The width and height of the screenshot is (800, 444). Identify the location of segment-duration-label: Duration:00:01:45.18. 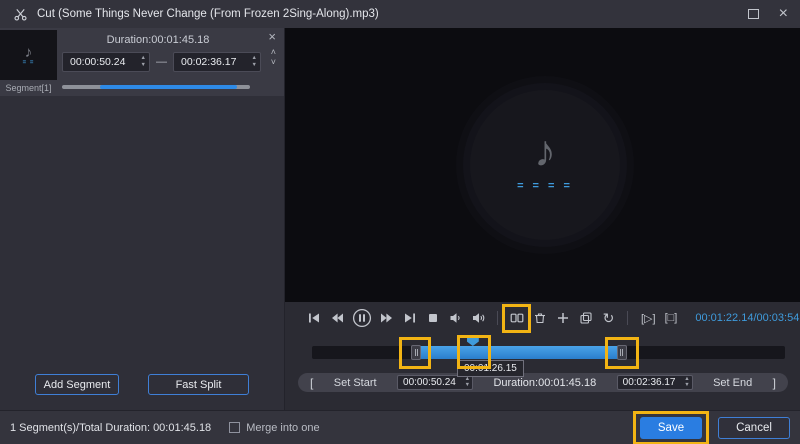
(158, 40).